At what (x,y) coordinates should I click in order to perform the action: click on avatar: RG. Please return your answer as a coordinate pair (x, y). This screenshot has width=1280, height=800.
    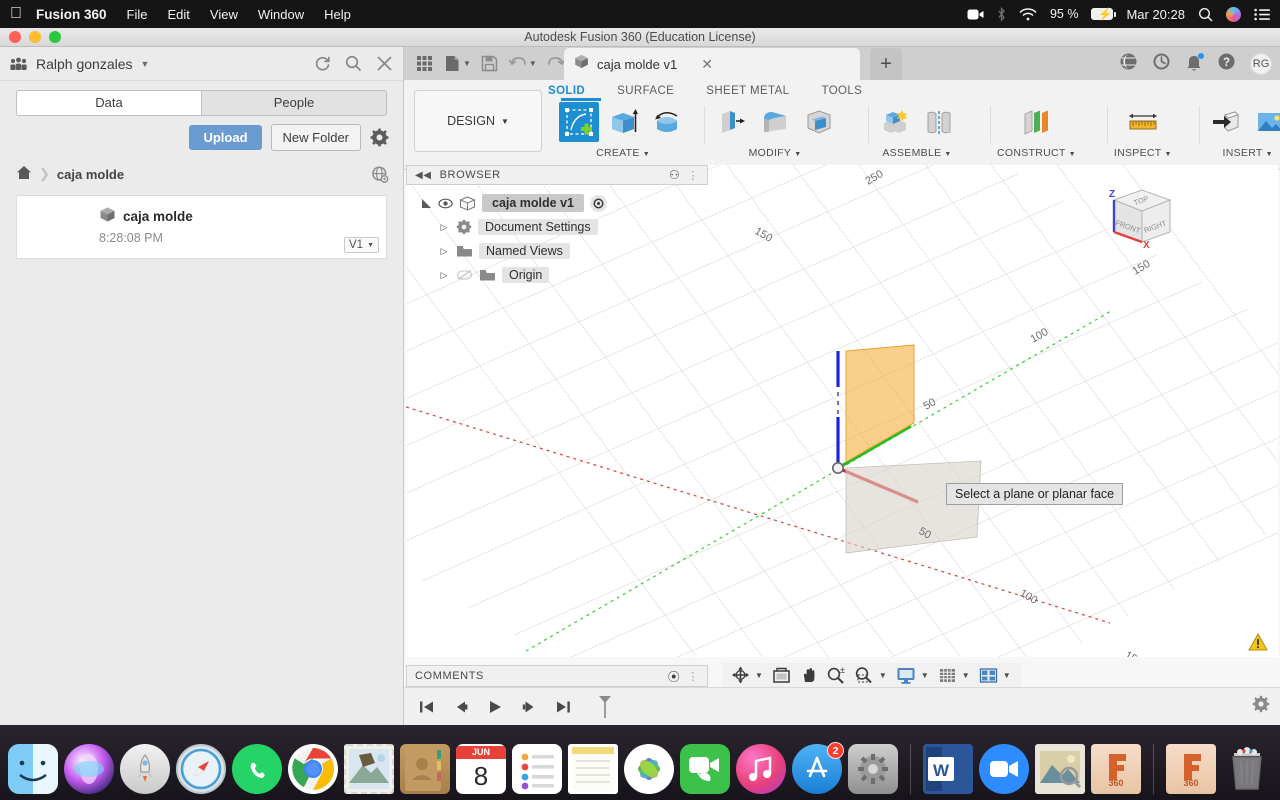
    Looking at the image, I should click on (1261, 63).